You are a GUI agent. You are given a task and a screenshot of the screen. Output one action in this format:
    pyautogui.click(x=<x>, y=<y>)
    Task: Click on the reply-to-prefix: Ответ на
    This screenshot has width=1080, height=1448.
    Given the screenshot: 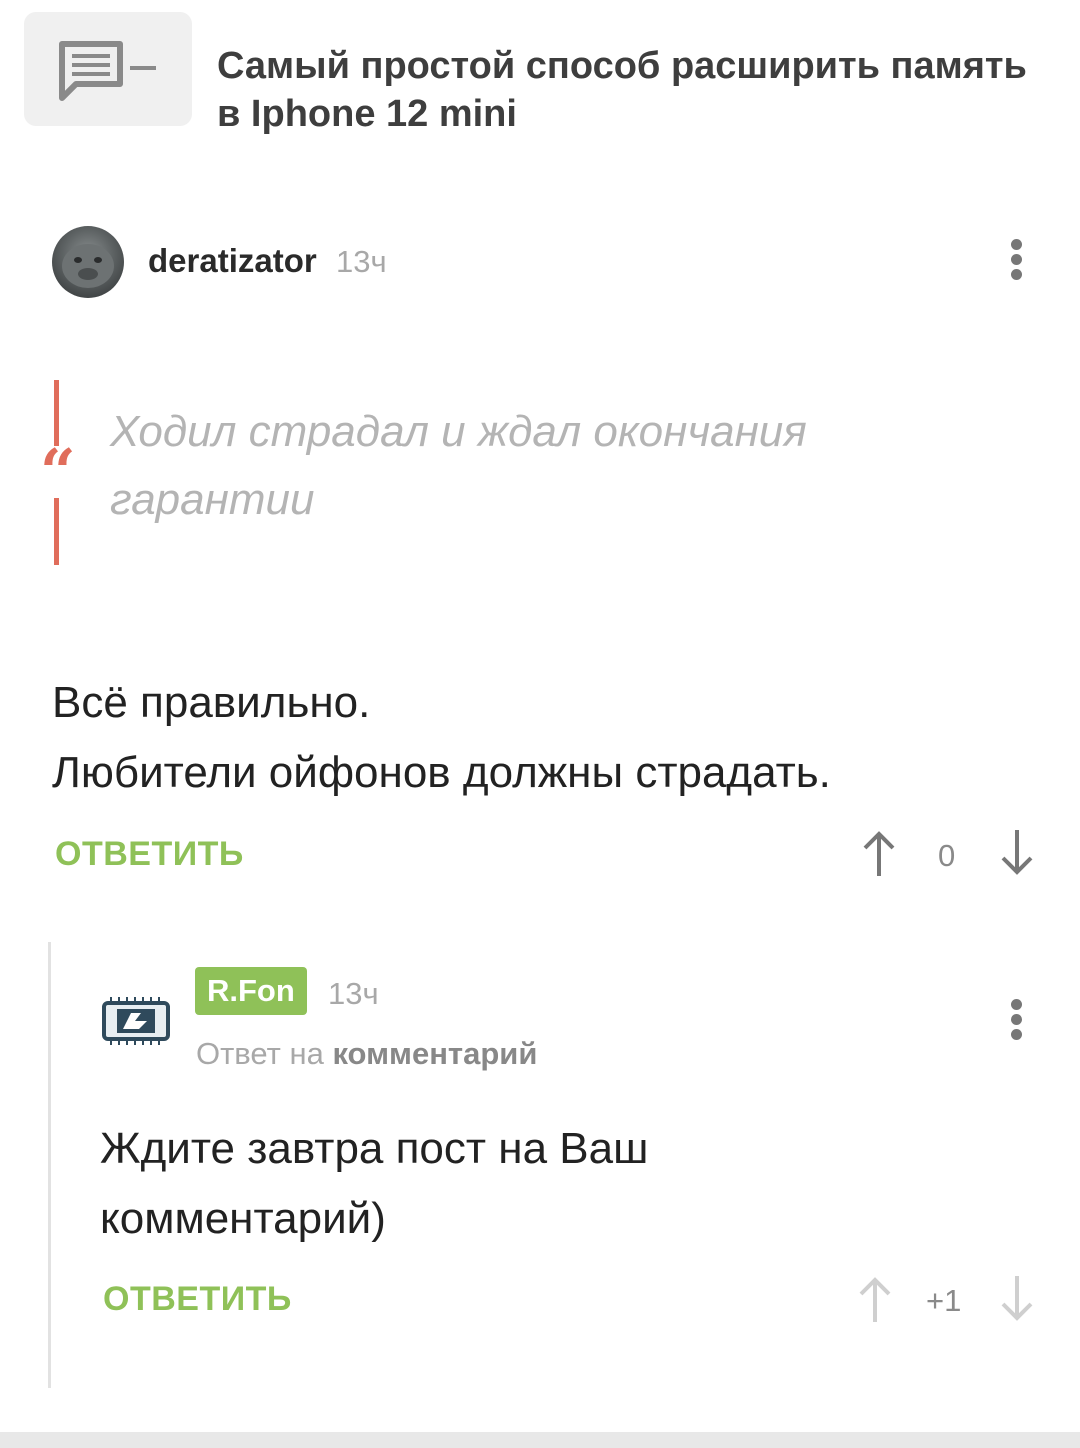 What is the action you would take?
    pyautogui.click(x=260, y=1053)
    